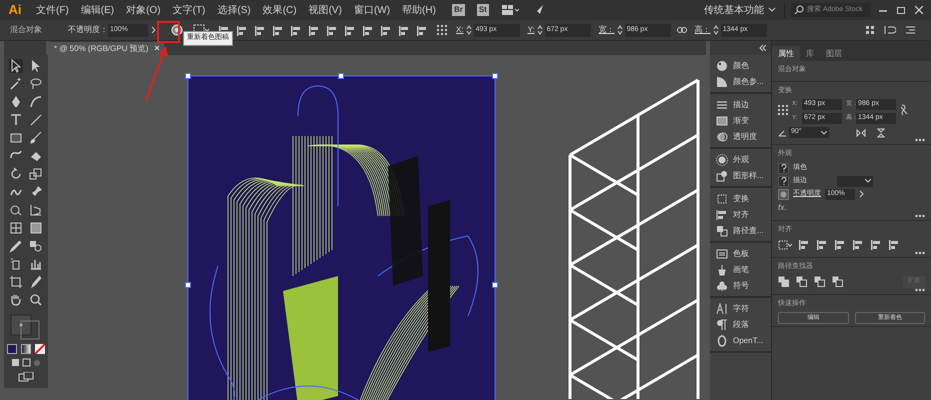 The width and height of the screenshot is (931, 400). I want to click on field-label: 高：, so click(702, 30).